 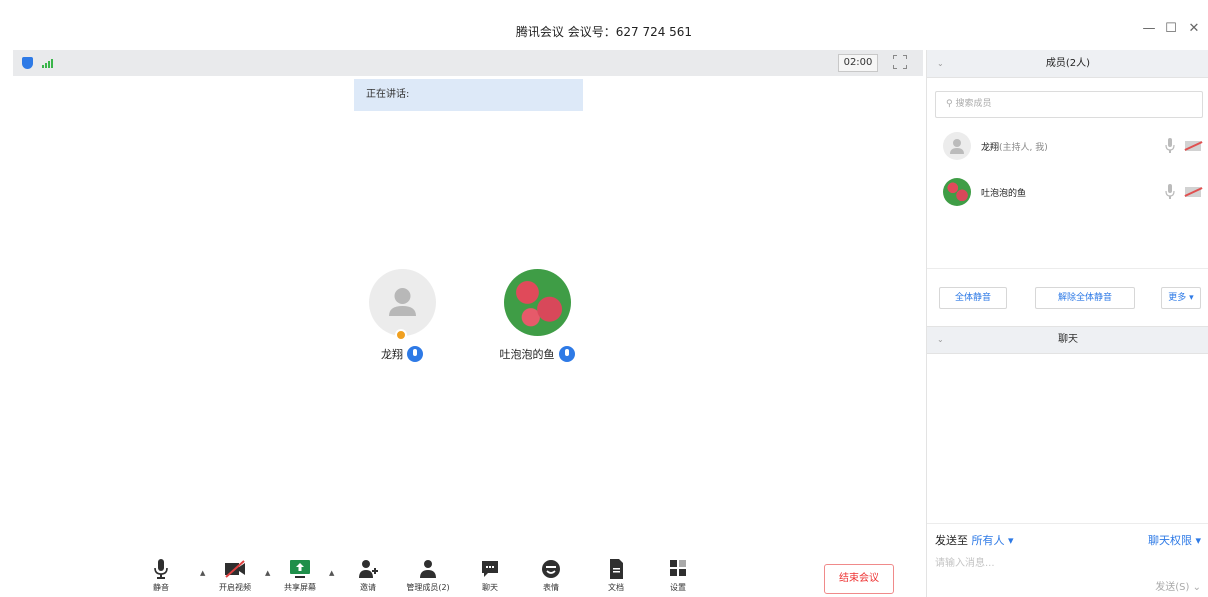 What do you see at coordinates (1085, 298) in the screenshot?
I see `unmute-all-button: 解除全体静音` at bounding box center [1085, 298].